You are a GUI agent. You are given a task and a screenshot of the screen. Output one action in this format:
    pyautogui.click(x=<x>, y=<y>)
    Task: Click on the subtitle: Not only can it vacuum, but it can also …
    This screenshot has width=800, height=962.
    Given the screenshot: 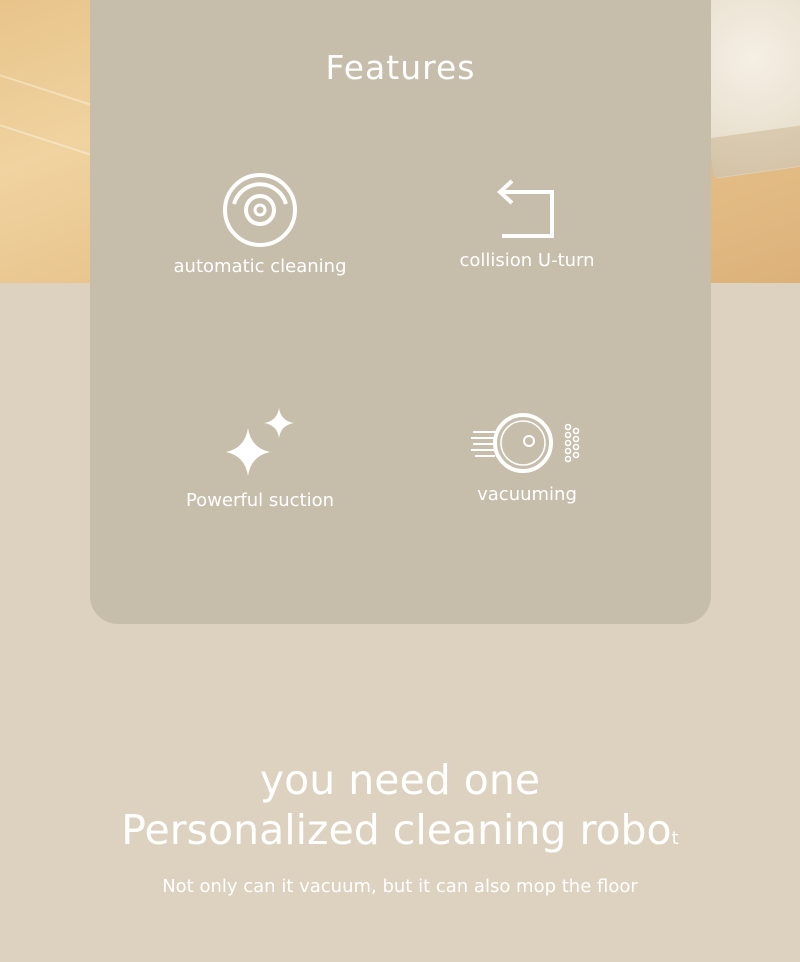 What is the action you would take?
    pyautogui.click(x=400, y=886)
    